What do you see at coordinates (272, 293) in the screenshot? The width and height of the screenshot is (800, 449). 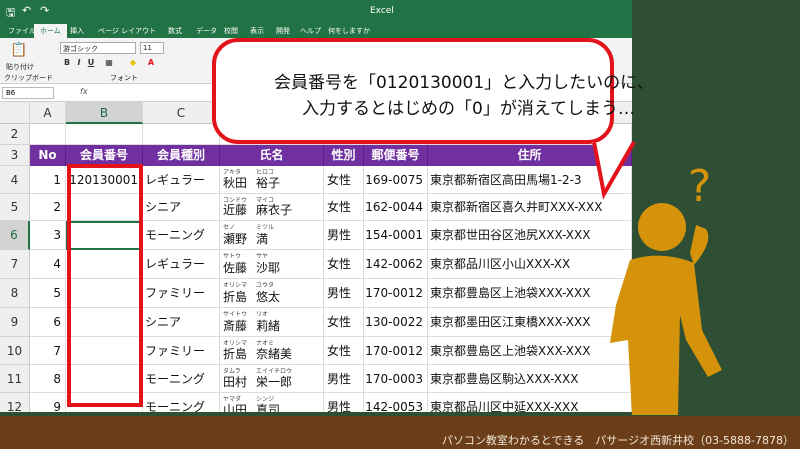 I see `name-cell: オリシマ ユウタ 折島 悠太` at bounding box center [272, 293].